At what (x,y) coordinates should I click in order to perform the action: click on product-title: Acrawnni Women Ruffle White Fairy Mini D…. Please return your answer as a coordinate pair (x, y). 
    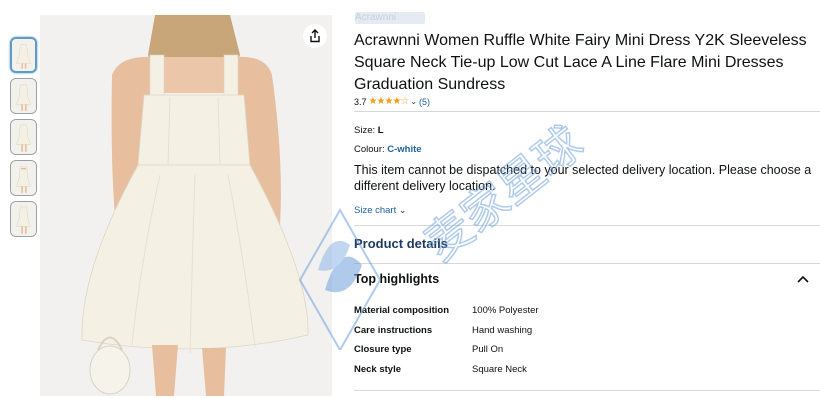
    Looking at the image, I should click on (580, 62).